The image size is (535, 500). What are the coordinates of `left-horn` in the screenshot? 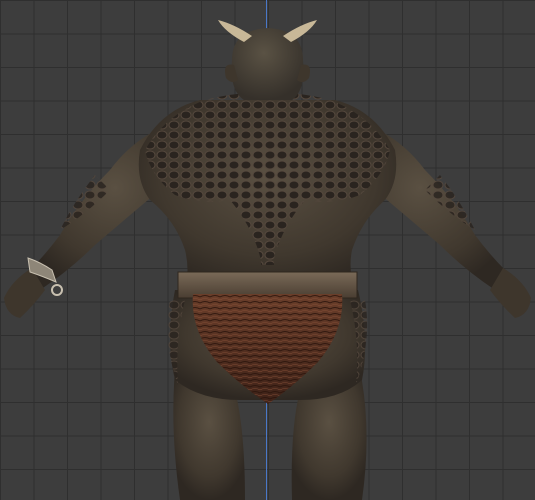 It's located at (235, 31).